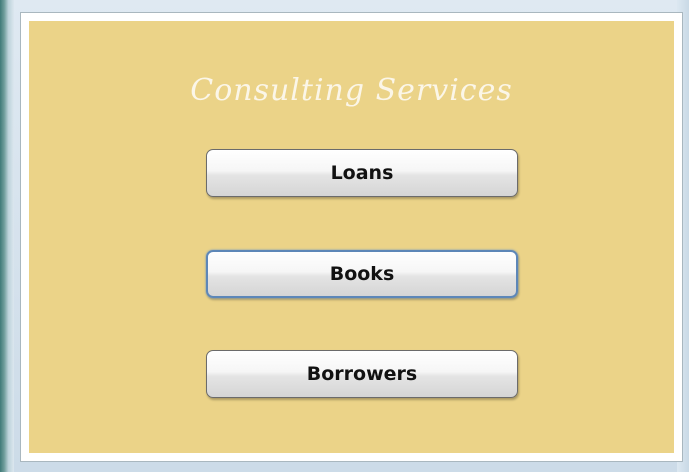 The width and height of the screenshot is (689, 472). What do you see at coordinates (362, 274) in the screenshot?
I see `books-button: Books` at bounding box center [362, 274].